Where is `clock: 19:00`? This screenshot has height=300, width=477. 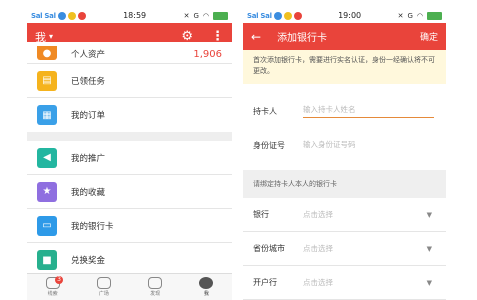
clock: 19:00 is located at coordinates (350, 15).